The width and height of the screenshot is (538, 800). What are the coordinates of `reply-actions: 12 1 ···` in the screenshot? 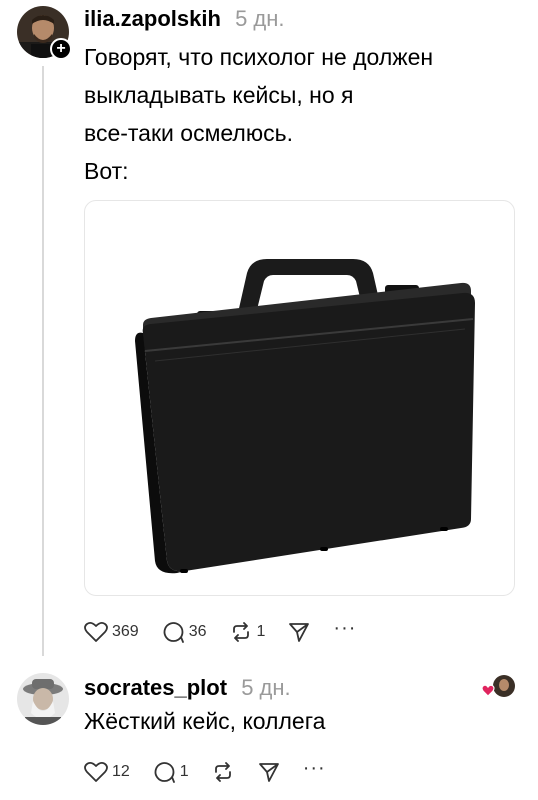 It's located at (216, 771).